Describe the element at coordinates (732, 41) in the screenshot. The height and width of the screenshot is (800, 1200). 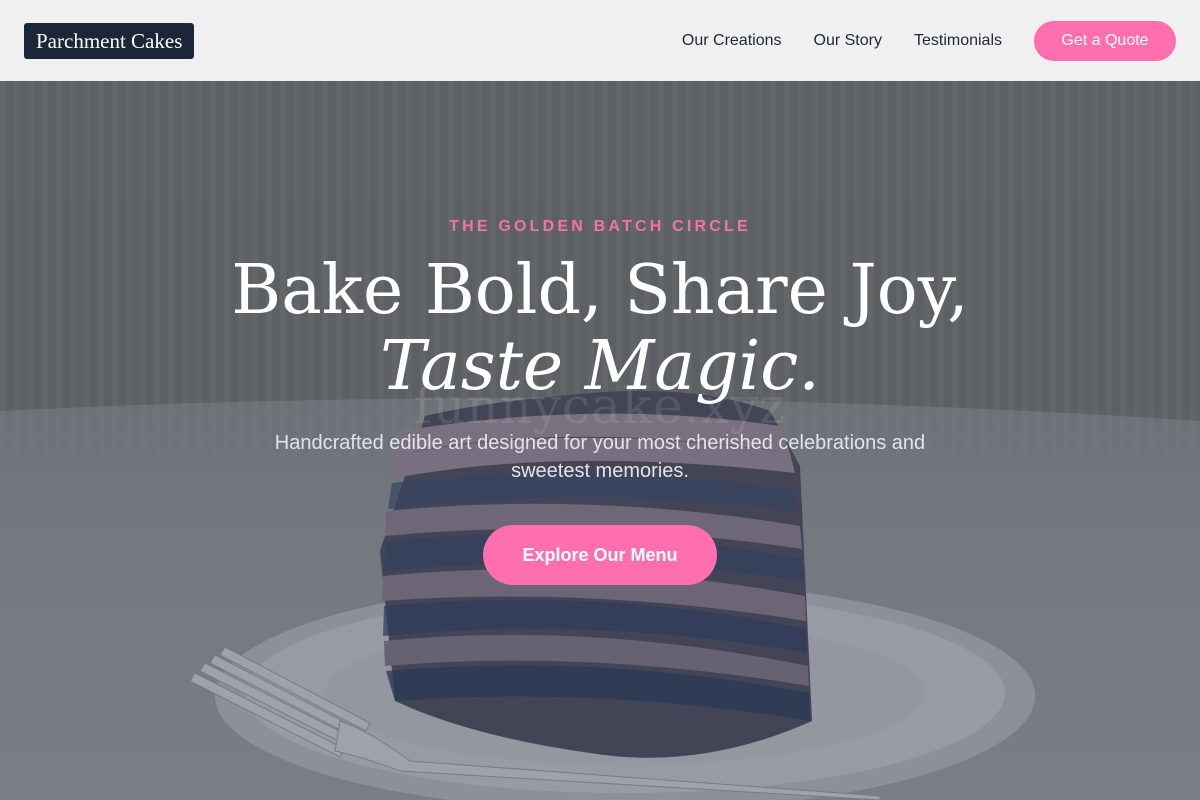
I see `nav-our-creations: Our Creations` at that location.